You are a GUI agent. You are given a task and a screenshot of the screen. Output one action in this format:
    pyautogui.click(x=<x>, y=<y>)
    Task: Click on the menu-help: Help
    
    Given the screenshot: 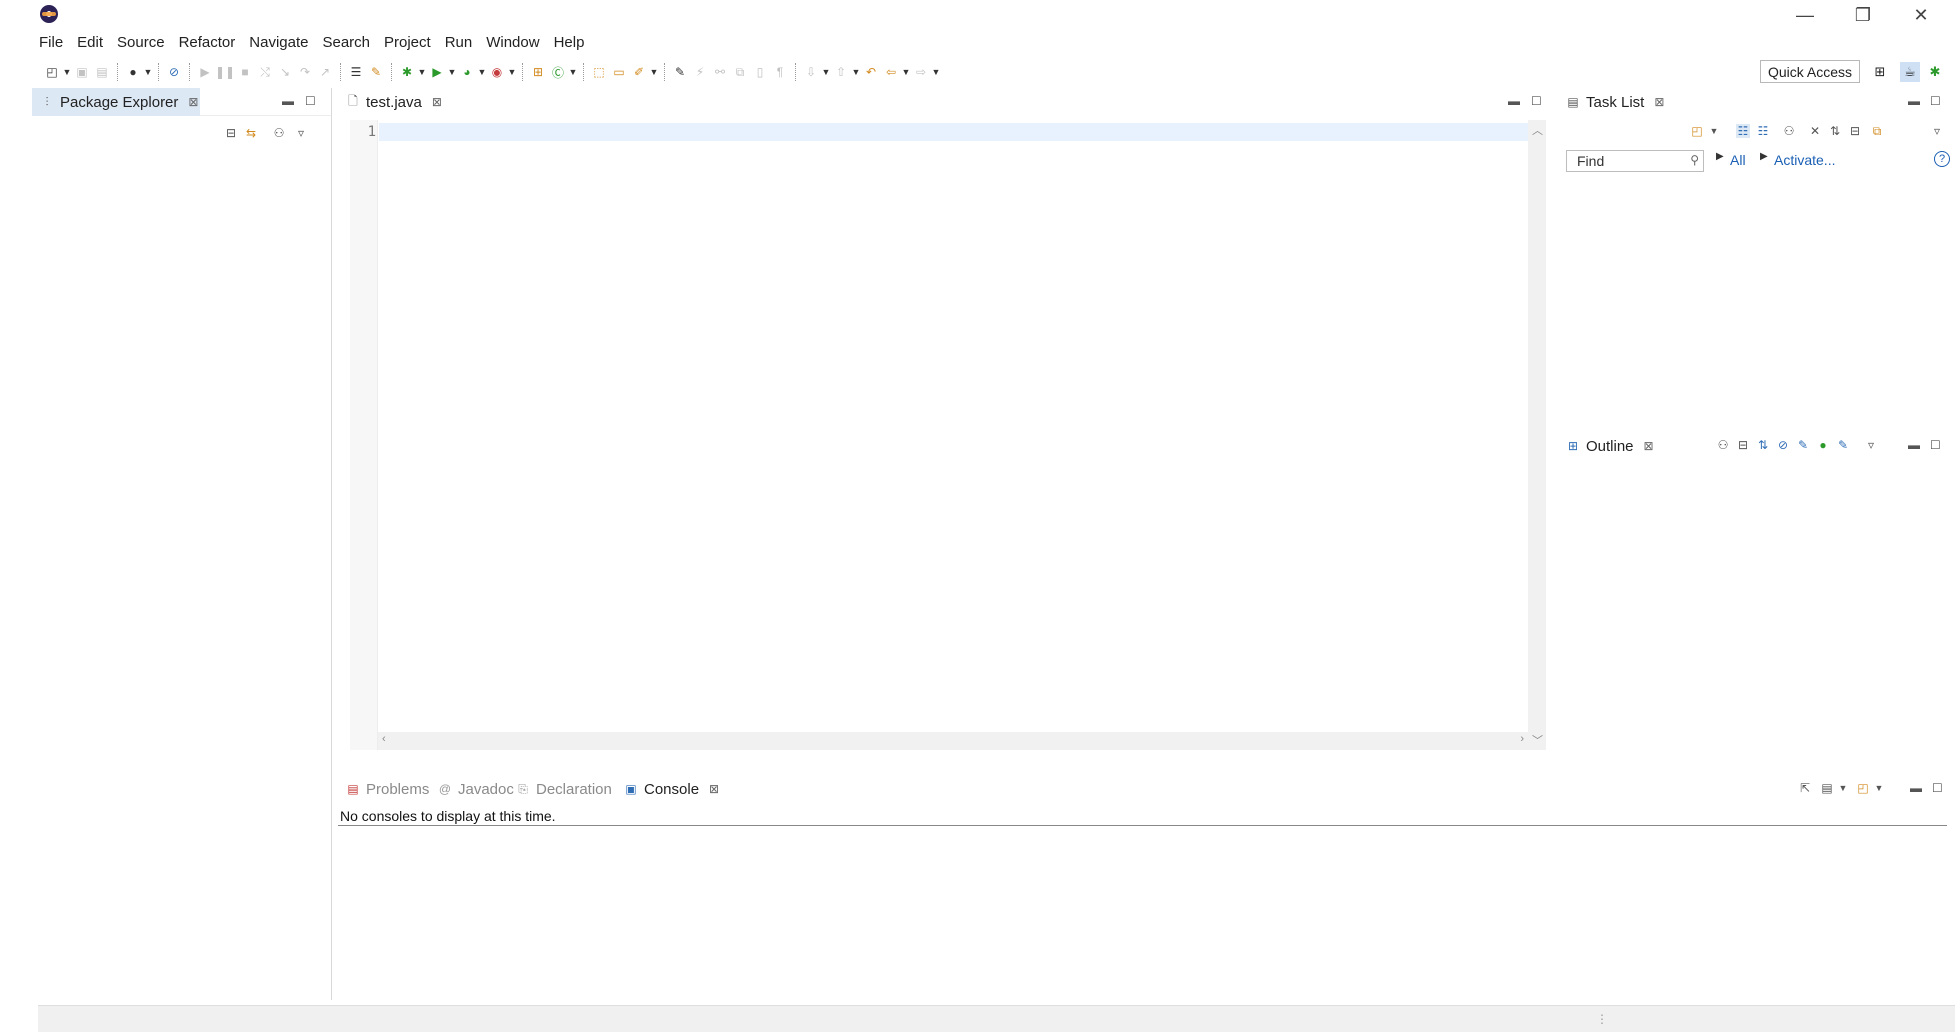 What is the action you would take?
    pyautogui.click(x=569, y=42)
    